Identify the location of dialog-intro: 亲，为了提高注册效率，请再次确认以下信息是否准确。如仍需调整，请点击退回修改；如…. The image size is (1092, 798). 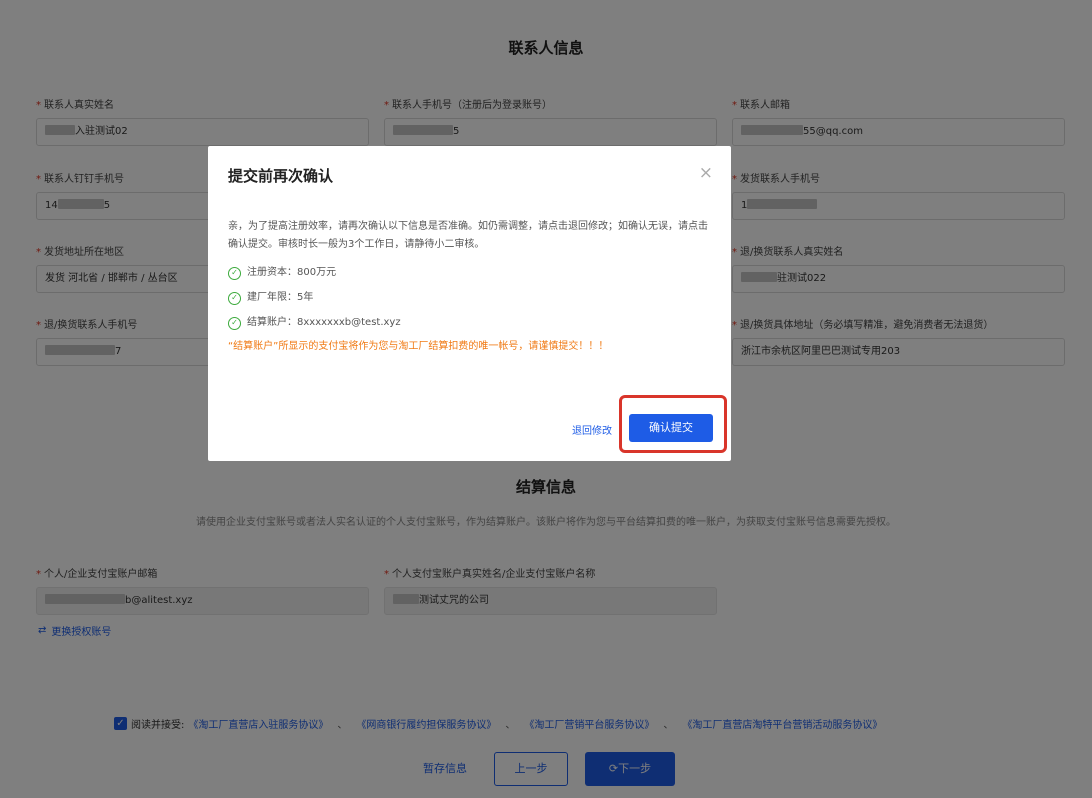
(468, 235).